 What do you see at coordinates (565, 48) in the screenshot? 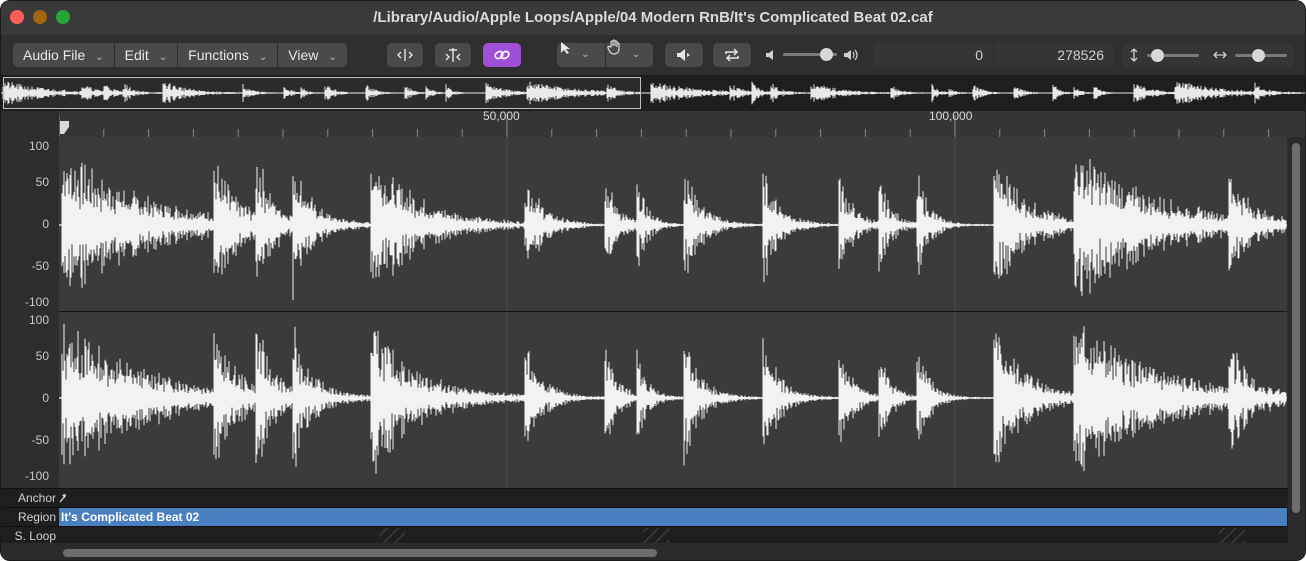
I see `pointer-tool-icon` at bounding box center [565, 48].